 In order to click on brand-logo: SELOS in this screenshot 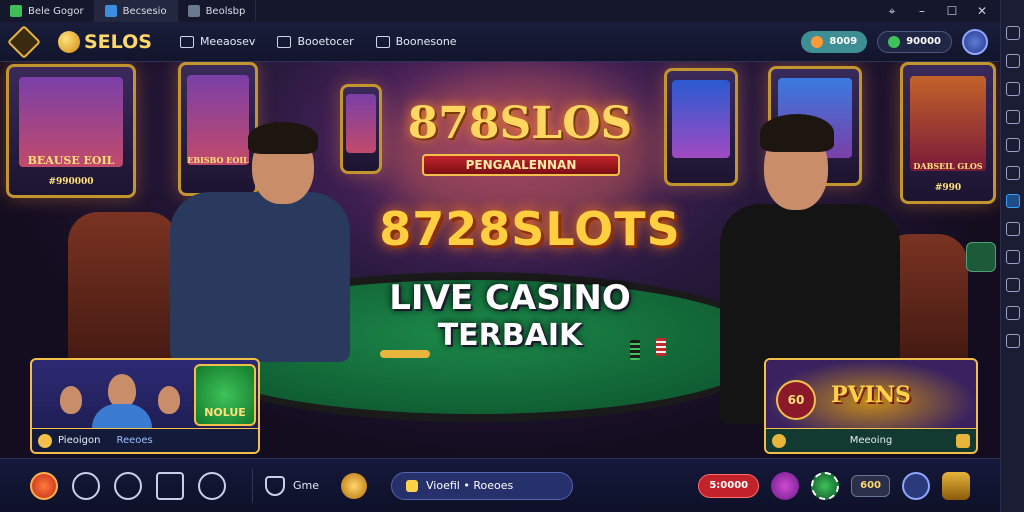, I will do `click(105, 41)`.